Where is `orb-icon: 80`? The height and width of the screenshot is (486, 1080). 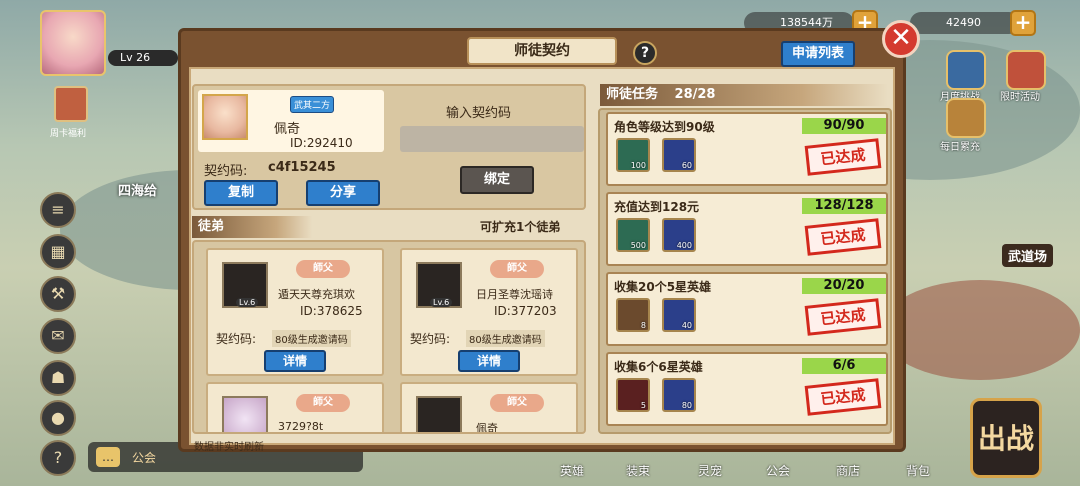
orb-icon: 80 is located at coordinates (679, 395).